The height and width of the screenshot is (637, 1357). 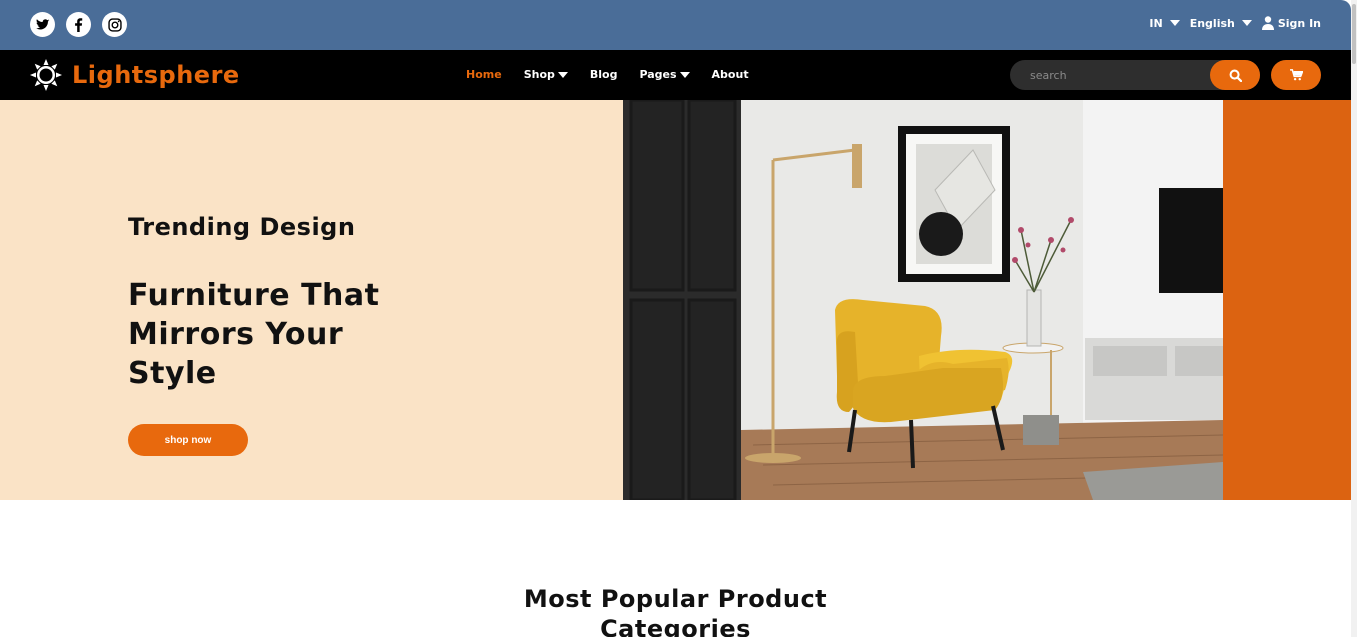 I want to click on hero-subtitle: Trending Design, so click(x=242, y=227).